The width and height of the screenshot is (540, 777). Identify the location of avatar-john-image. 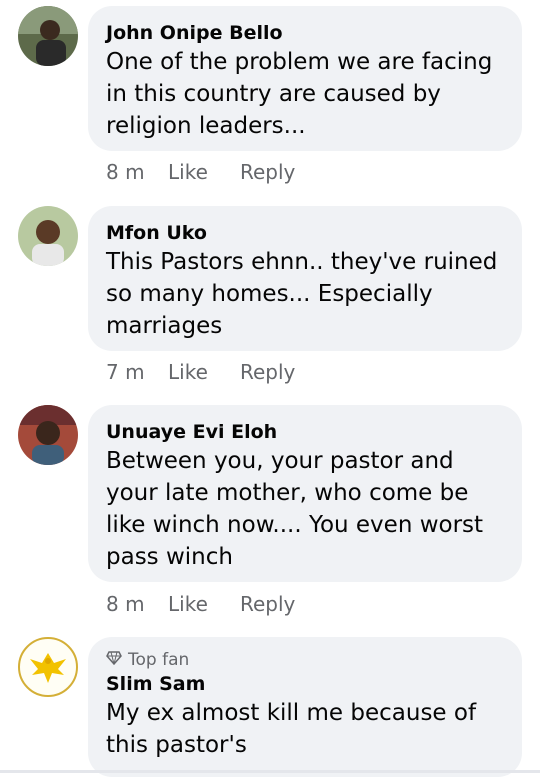
(48, 36).